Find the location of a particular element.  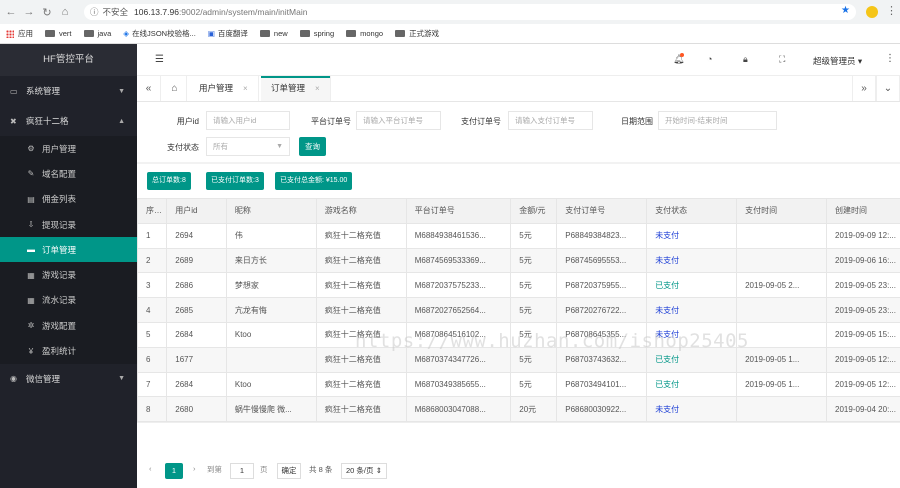

tab-user-management: 用户管理 × is located at coordinates (224, 88).